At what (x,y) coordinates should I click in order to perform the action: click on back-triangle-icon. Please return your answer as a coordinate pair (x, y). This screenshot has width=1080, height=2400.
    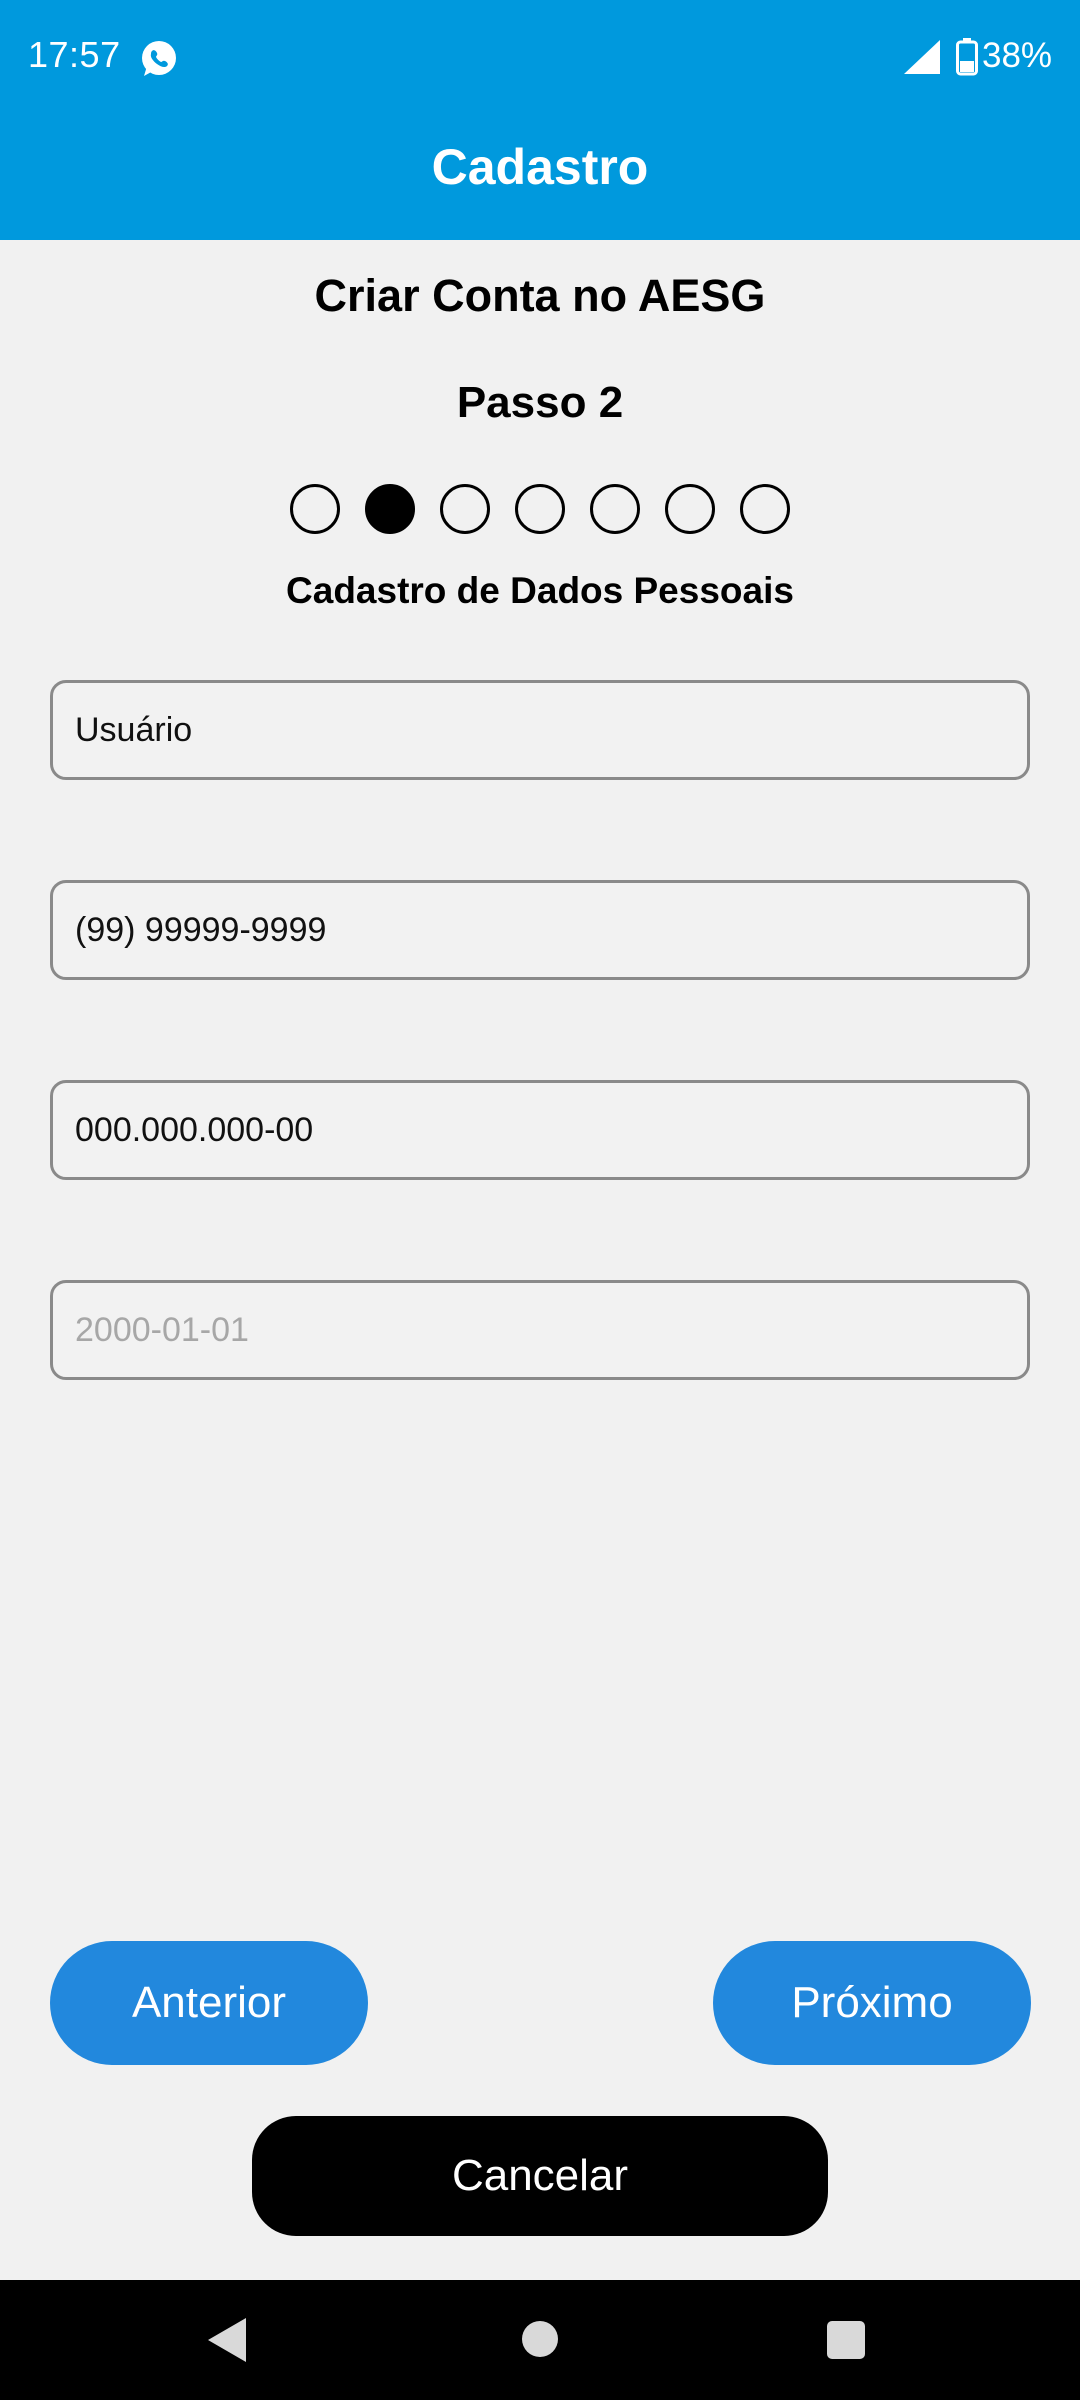
    Looking at the image, I should click on (228, 2340).